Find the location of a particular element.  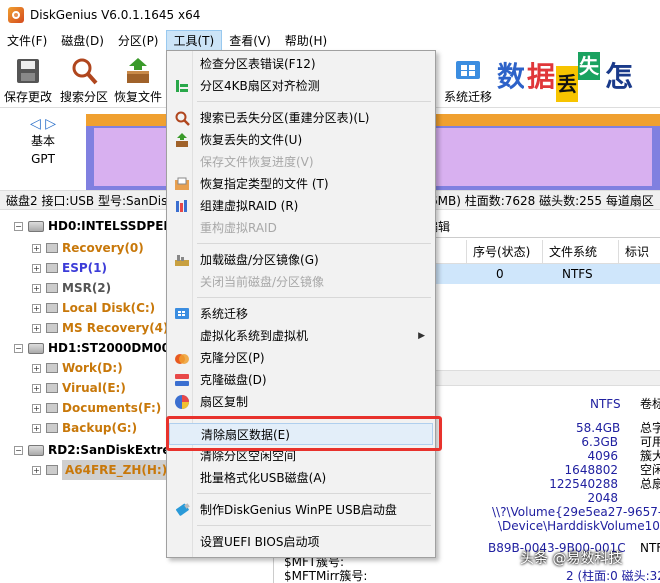

menu-system-migration: 系统迁移 is located at coordinates (301, 314).